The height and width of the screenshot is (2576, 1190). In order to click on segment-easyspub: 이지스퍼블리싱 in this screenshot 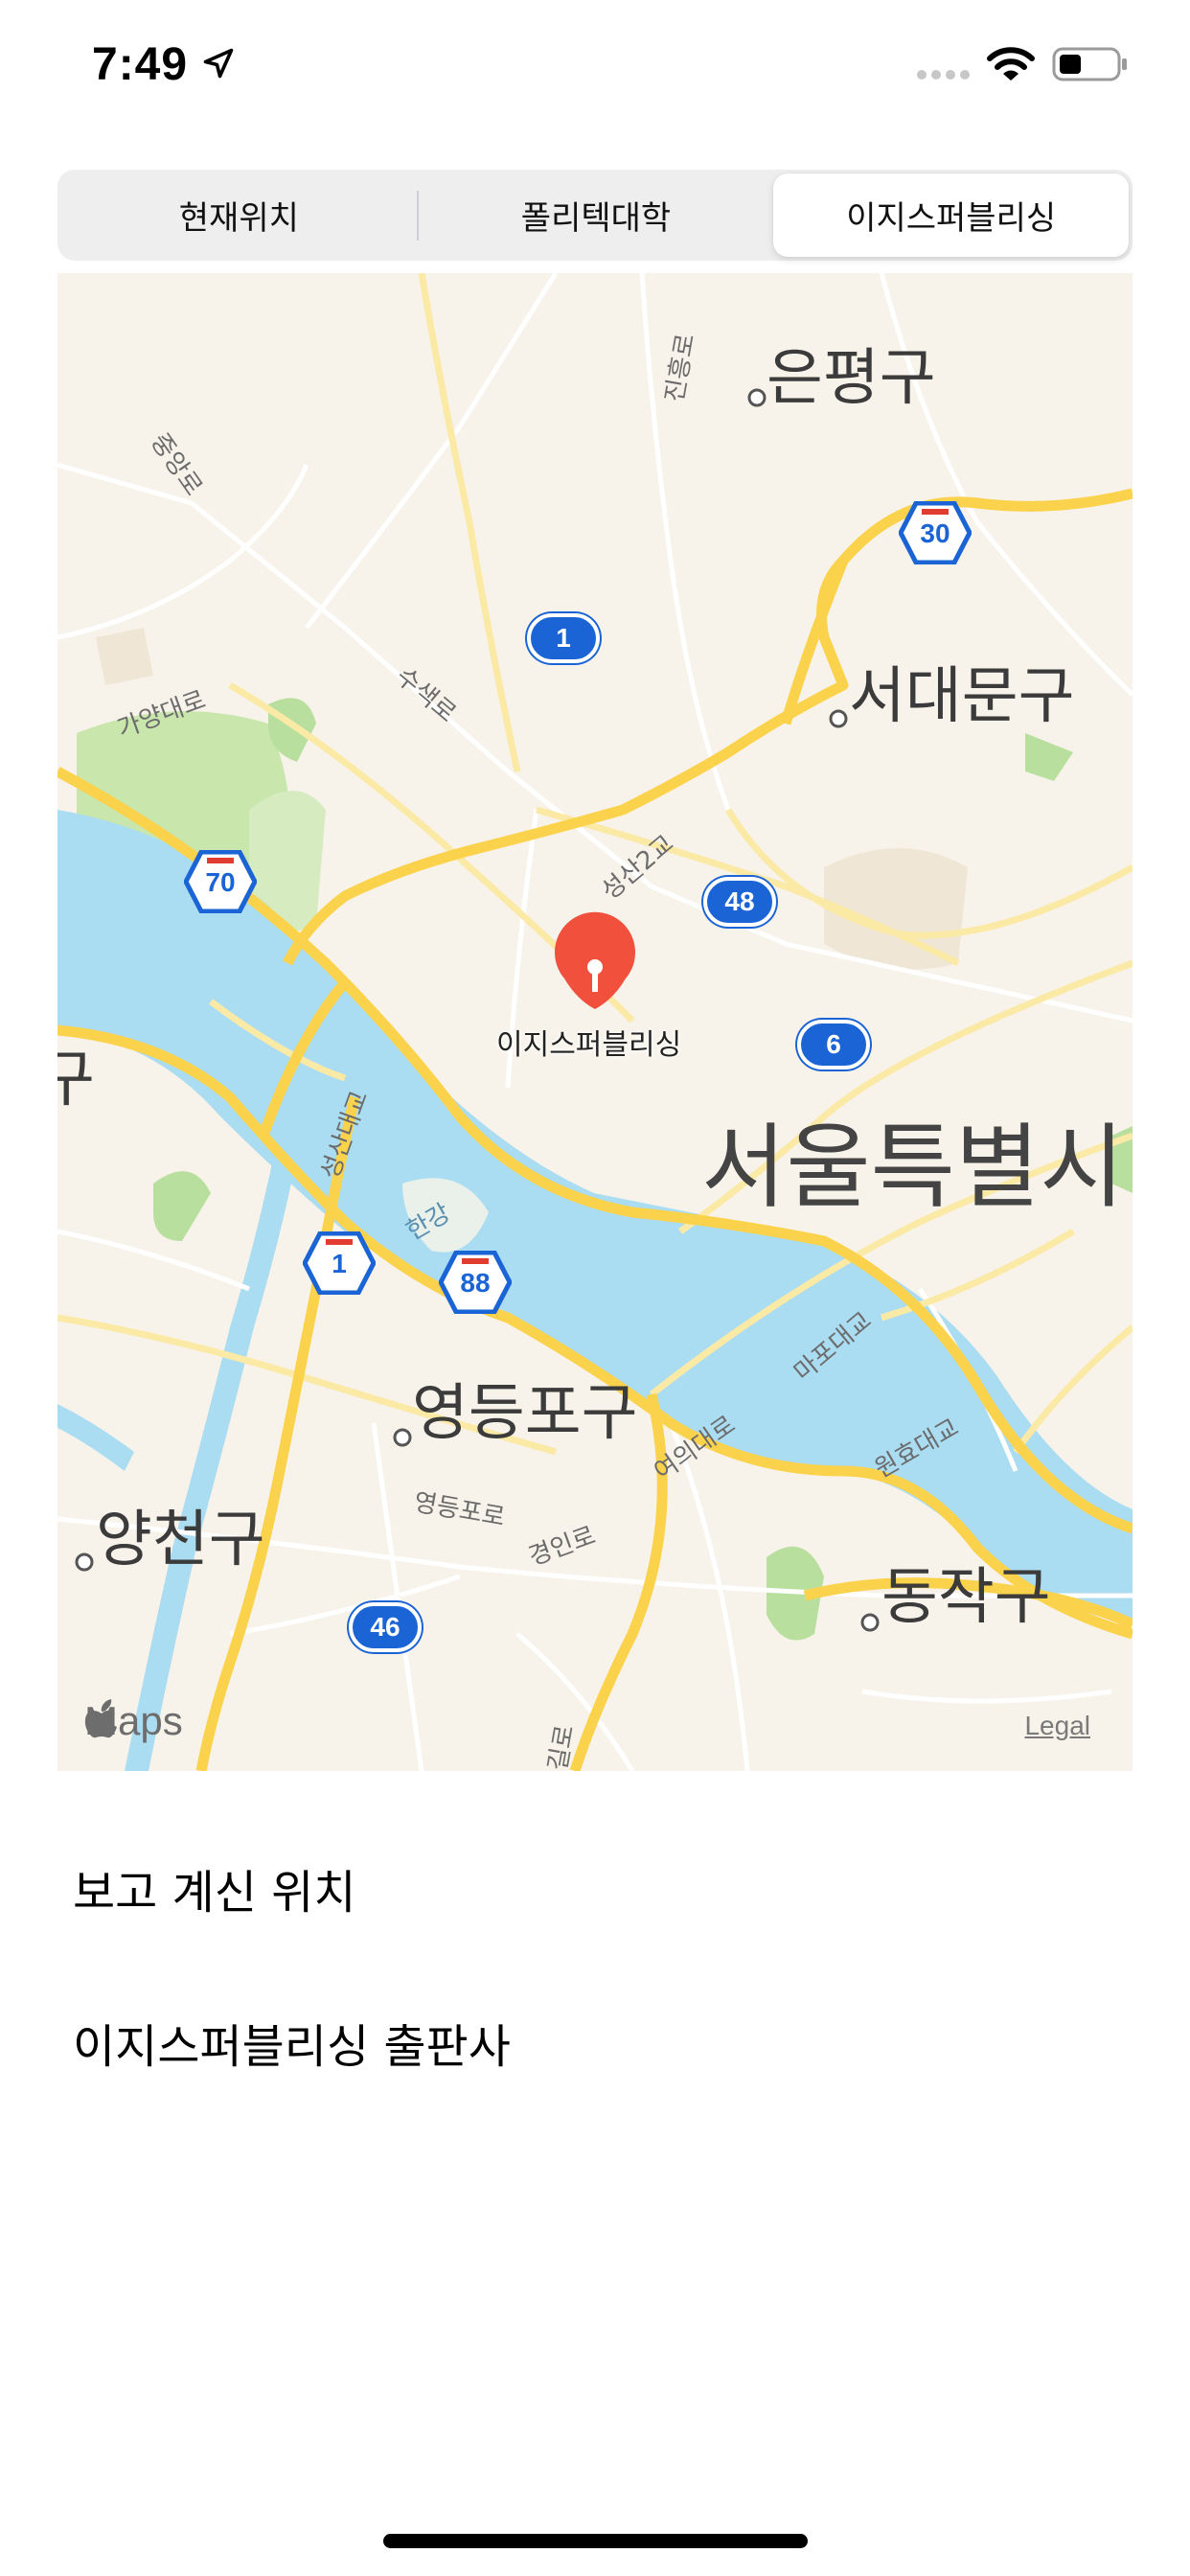, I will do `click(952, 215)`.